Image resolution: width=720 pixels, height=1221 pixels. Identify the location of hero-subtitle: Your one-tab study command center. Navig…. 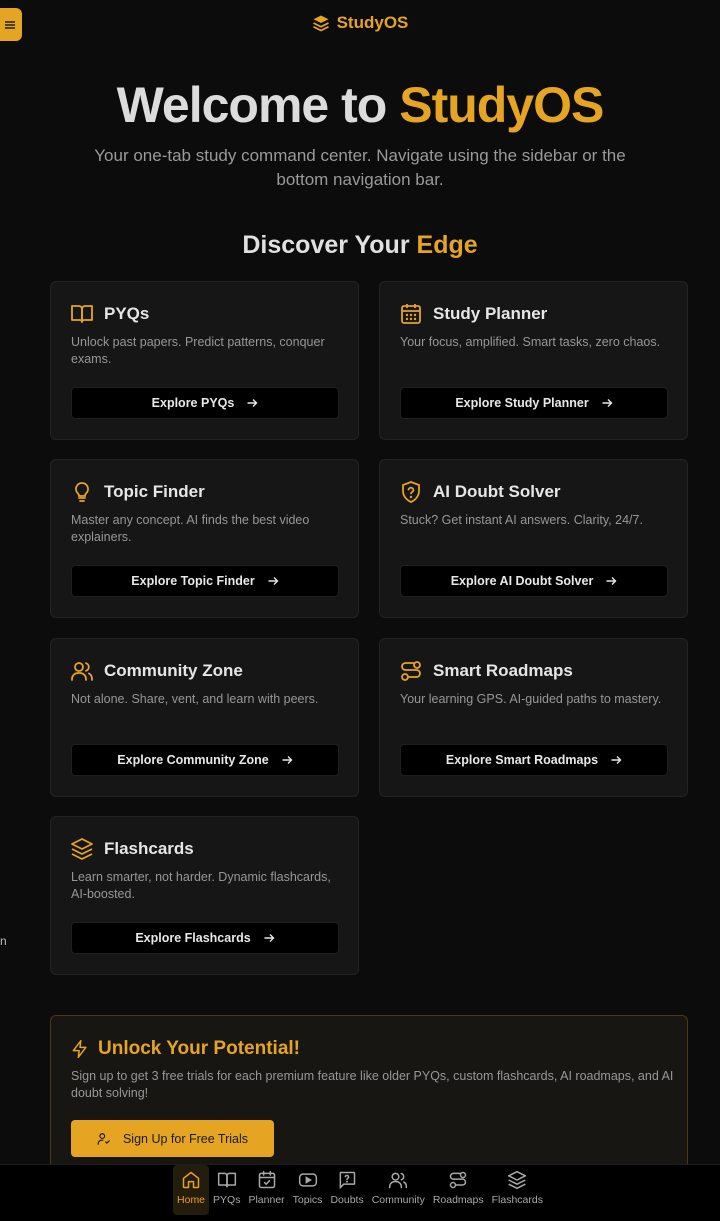
(360, 167).